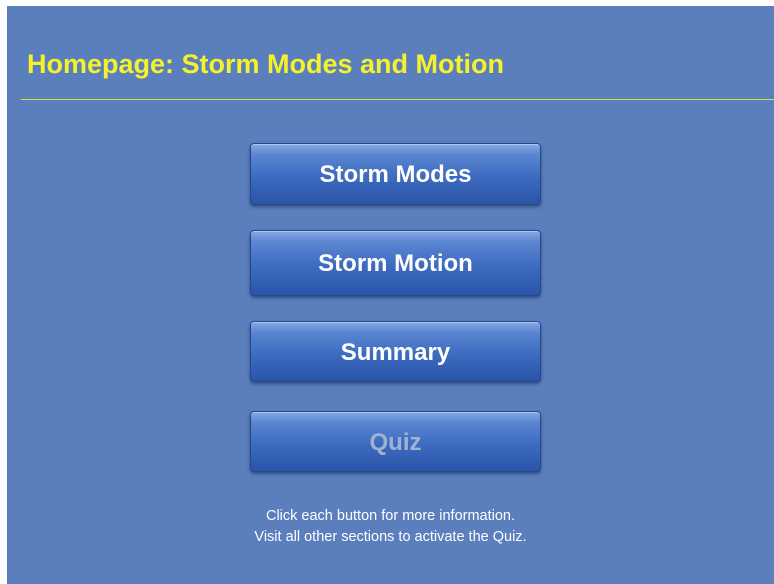  I want to click on instructions-line-1: Click each button for more information., so click(390, 516).